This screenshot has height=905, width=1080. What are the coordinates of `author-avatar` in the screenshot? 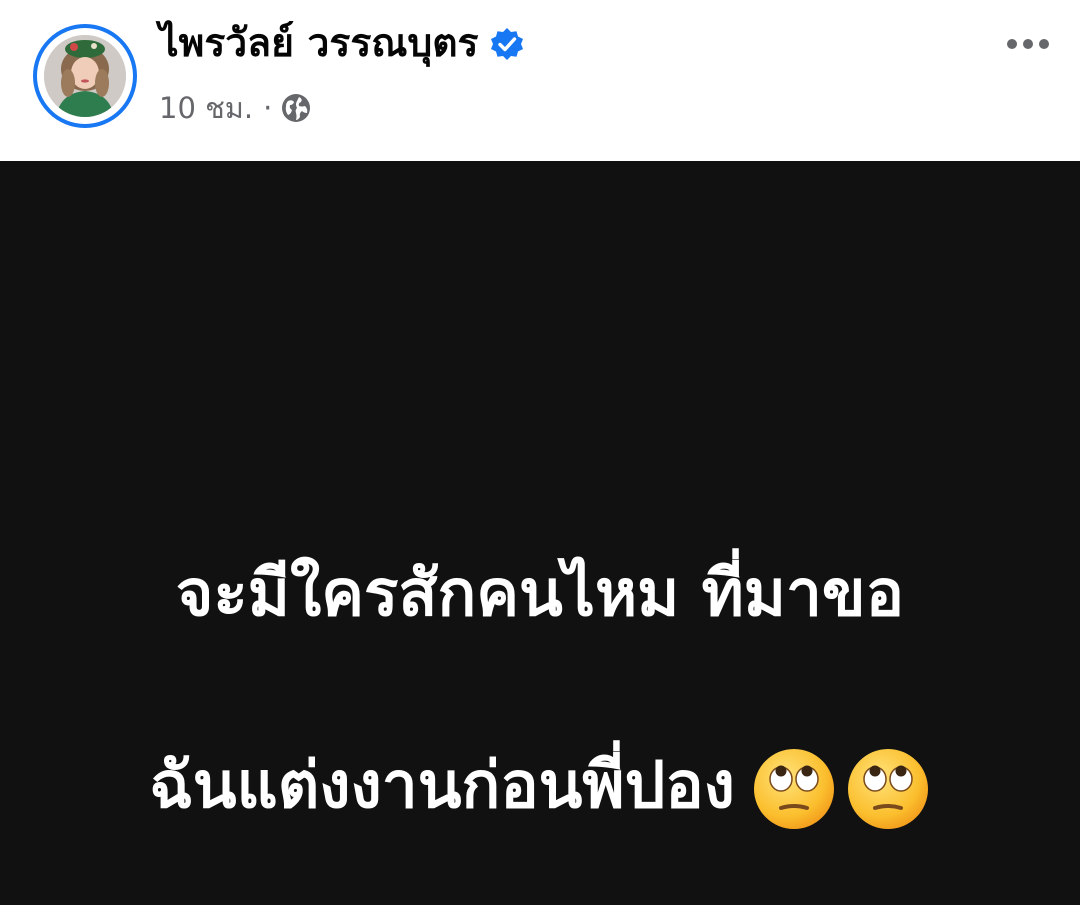 It's located at (85, 76).